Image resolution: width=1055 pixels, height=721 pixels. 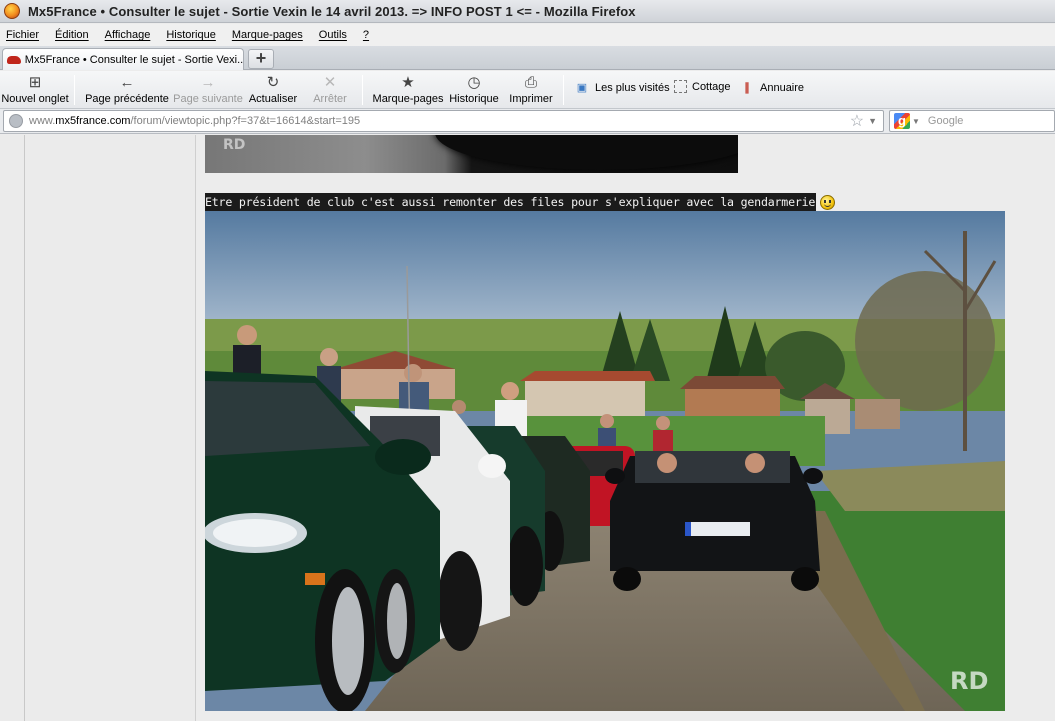 What do you see at coordinates (208, 99) in the screenshot?
I see `forward-label: Page suivante` at bounding box center [208, 99].